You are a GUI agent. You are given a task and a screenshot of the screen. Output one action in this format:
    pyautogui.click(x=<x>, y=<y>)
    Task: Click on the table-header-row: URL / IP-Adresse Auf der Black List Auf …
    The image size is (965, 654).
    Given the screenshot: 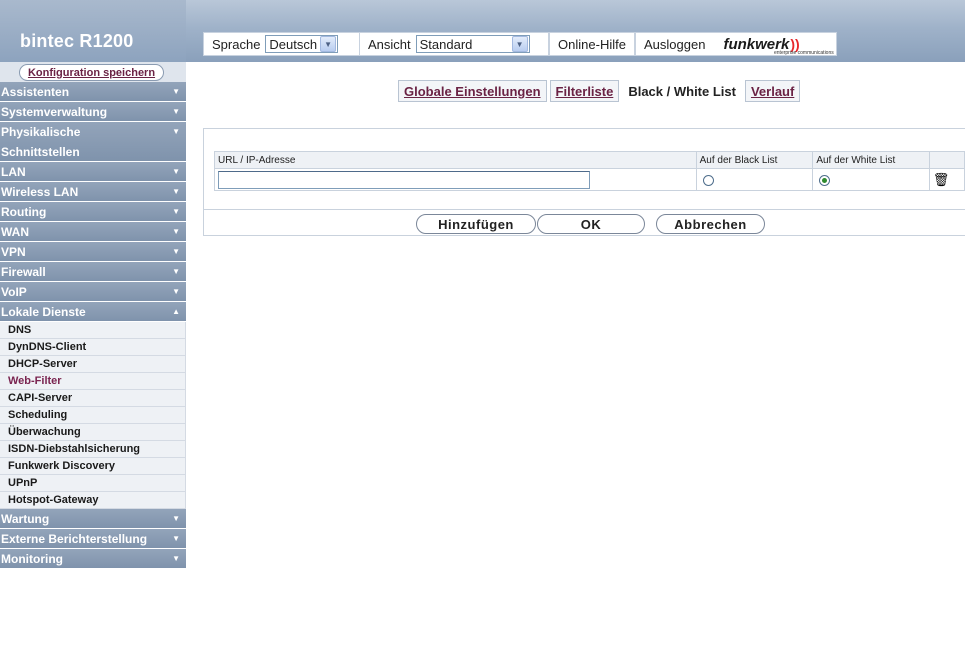 What is the action you would take?
    pyautogui.click(x=589, y=160)
    